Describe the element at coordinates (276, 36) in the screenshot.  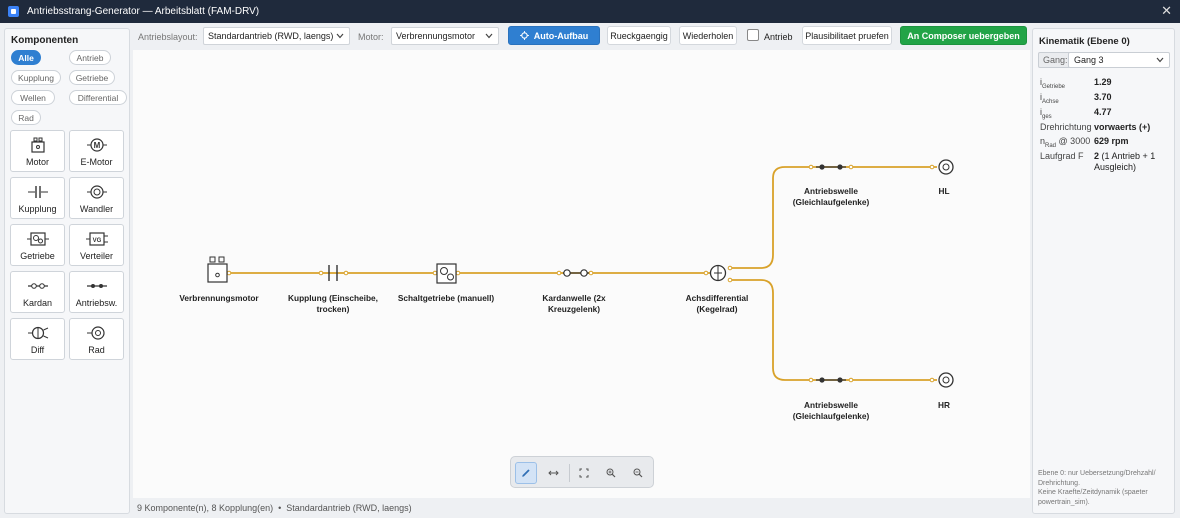
I see `layout-select: Standardantrieb (RWD, laengs)` at that location.